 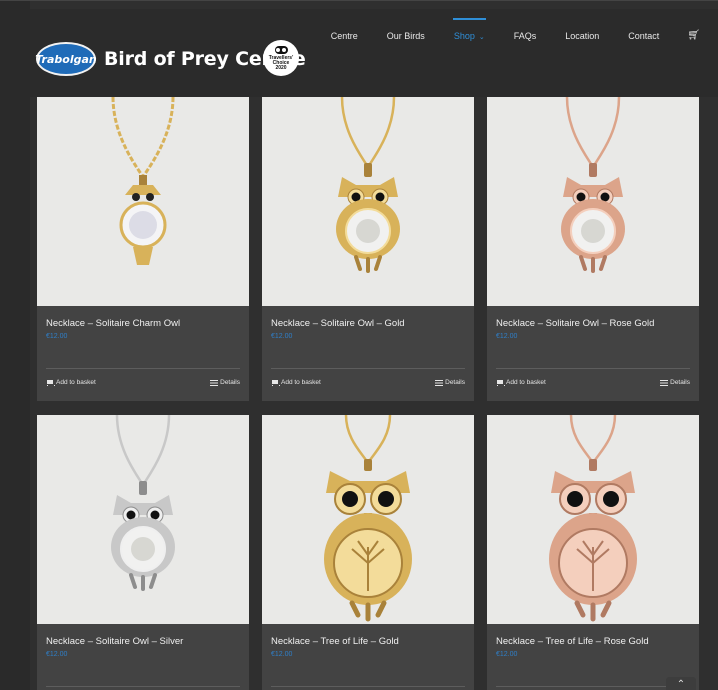 I want to click on nav-item-location: Location, so click(x=582, y=36).